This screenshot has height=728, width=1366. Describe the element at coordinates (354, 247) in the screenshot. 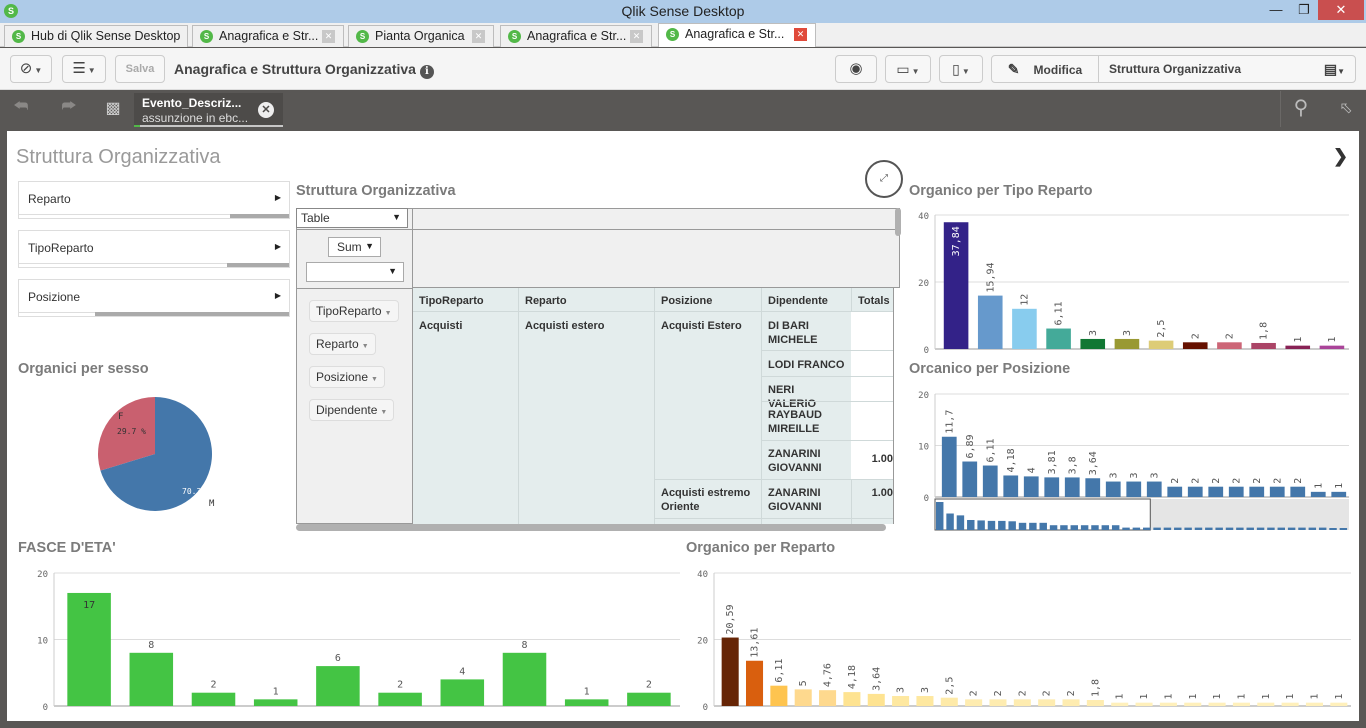

I see `aggregation-select: Sum ▼` at that location.